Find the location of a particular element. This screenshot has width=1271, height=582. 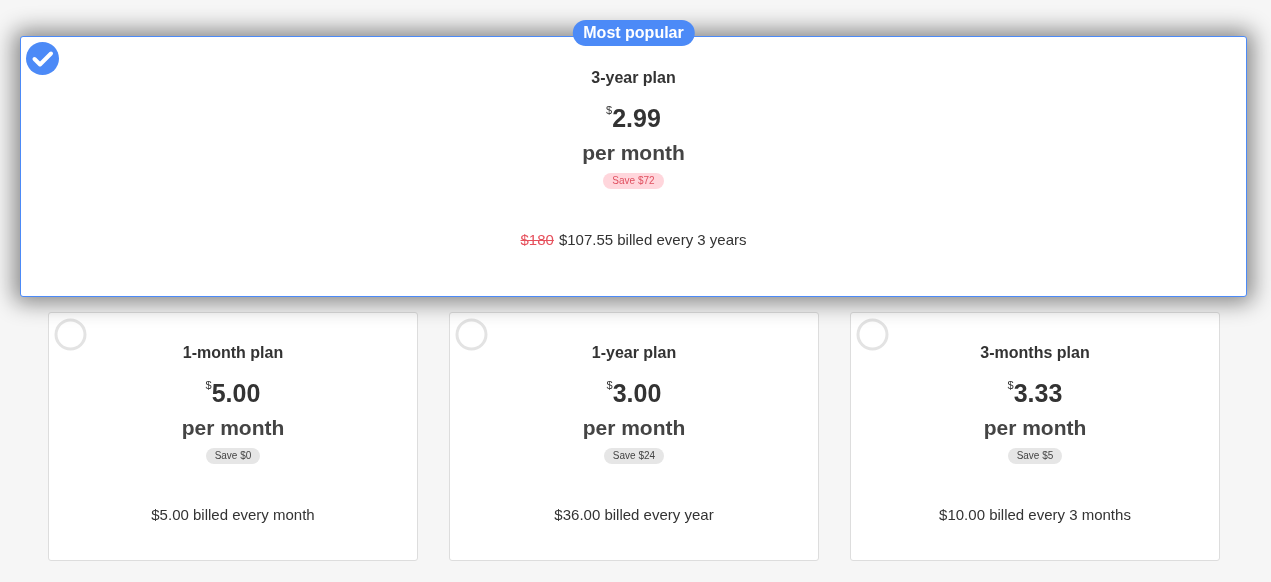

savings-badge: Save $24 is located at coordinates (634, 456).